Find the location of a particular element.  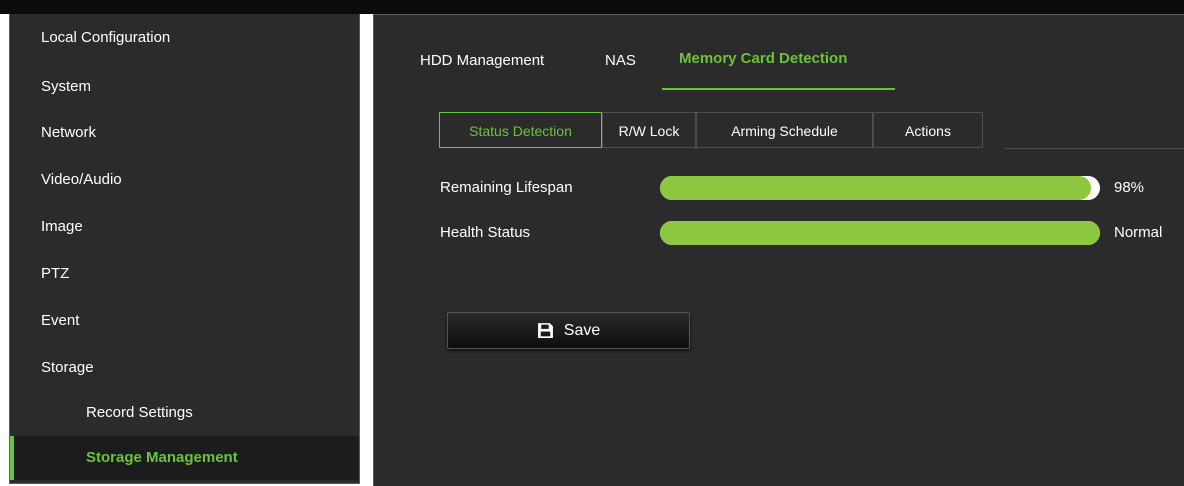

subtab-label: R/W Lock is located at coordinates (649, 131).